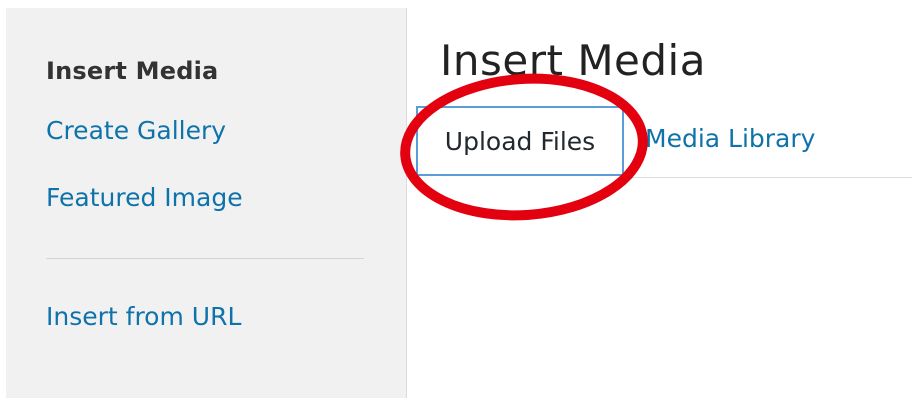  What do you see at coordinates (520, 141) in the screenshot?
I see `tab-upload-files: Upload Files` at bounding box center [520, 141].